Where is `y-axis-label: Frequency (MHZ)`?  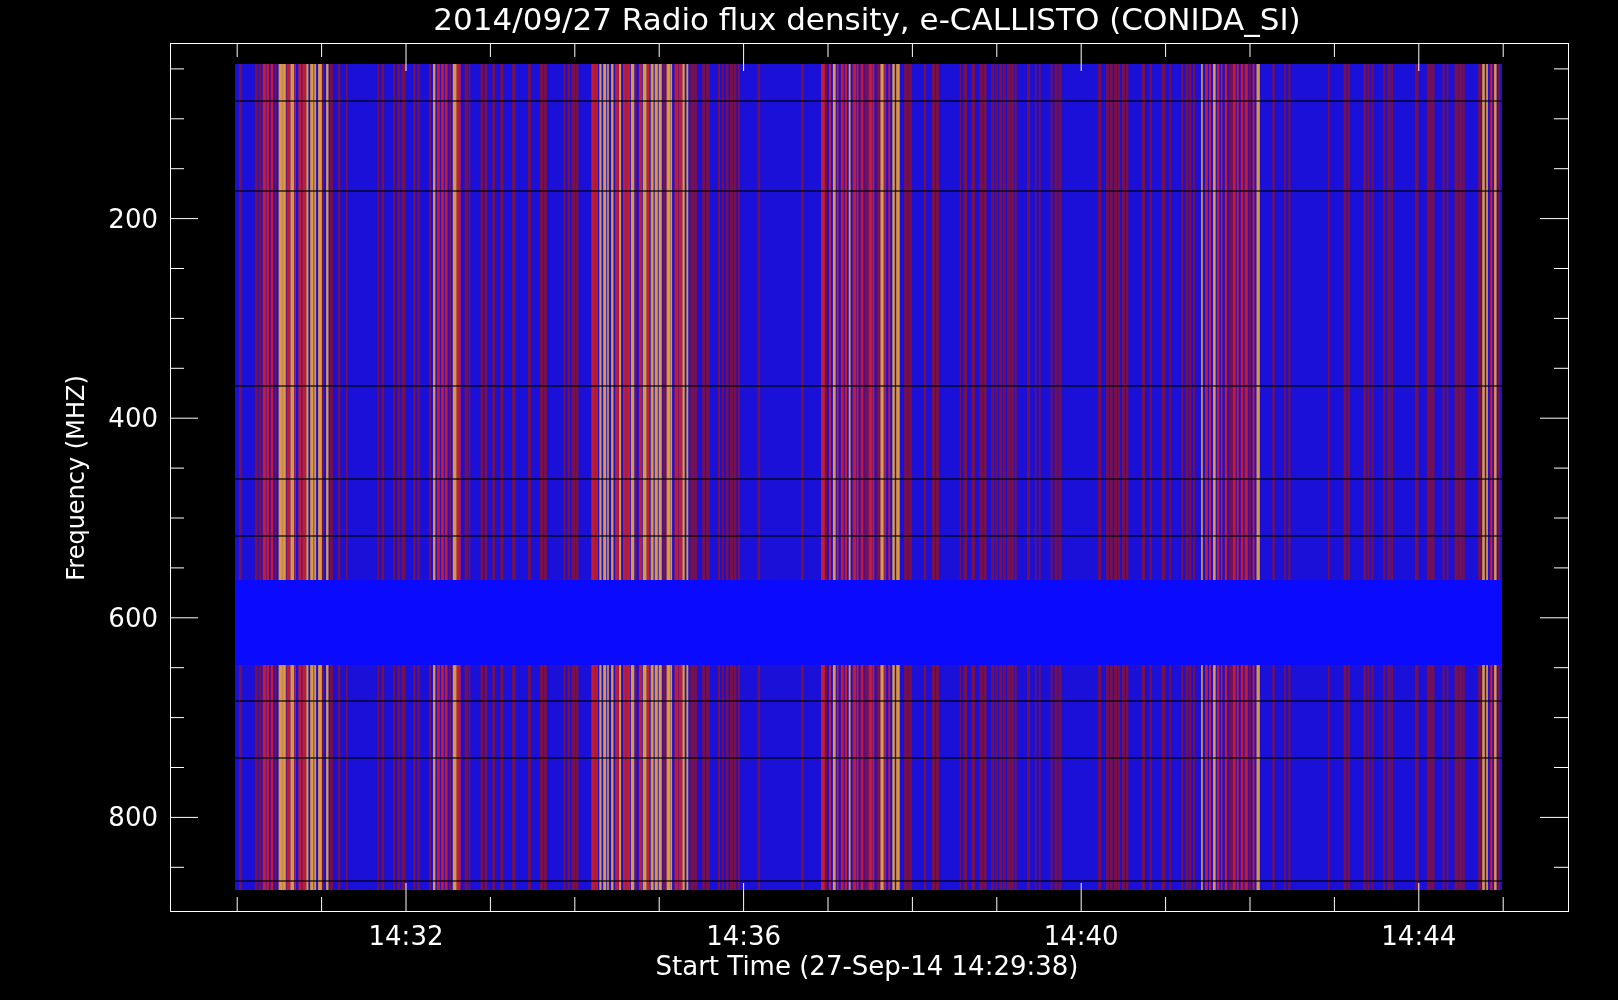 y-axis-label: Frequency (MHZ) is located at coordinates (76, 478).